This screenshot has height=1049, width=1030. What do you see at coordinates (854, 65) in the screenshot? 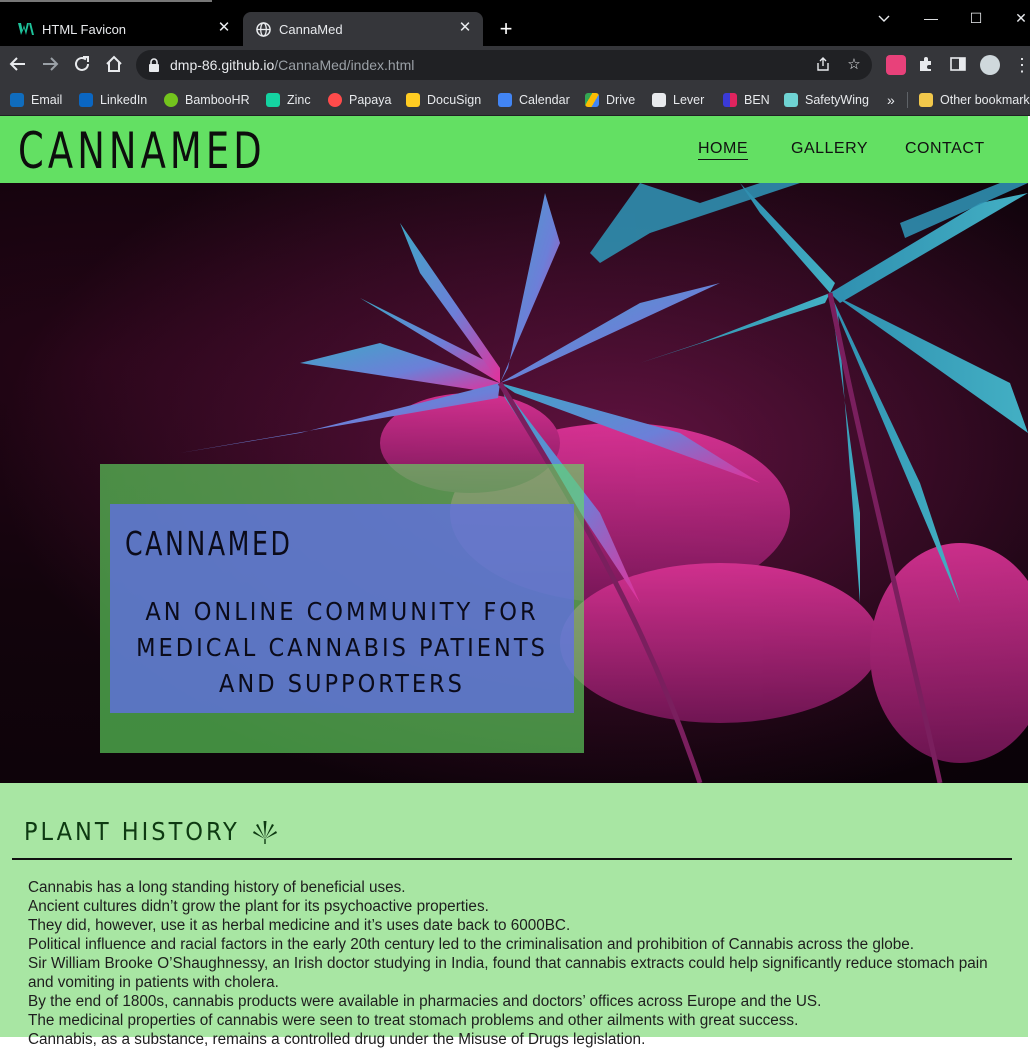
I see `bookmark-star-icon: ☆` at bounding box center [854, 65].